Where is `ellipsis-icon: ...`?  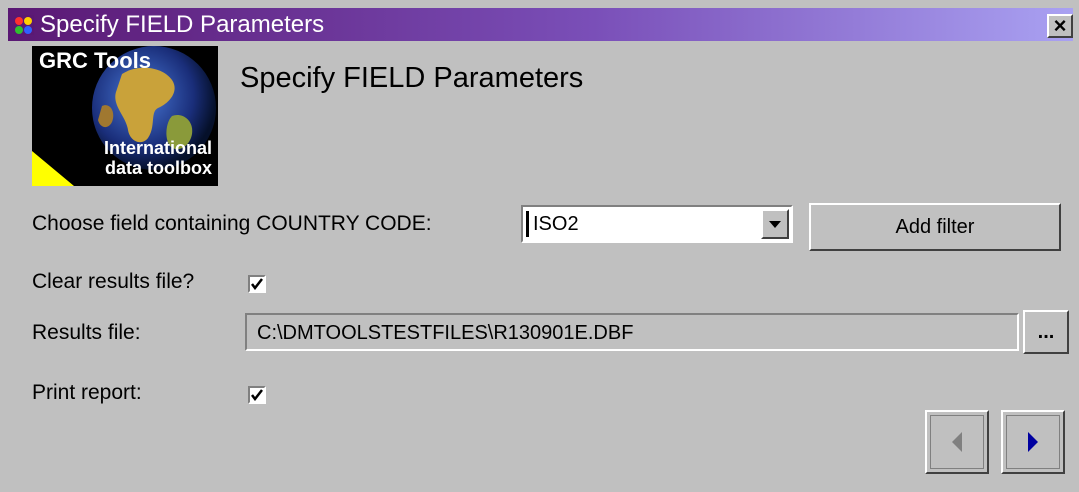
ellipsis-icon: ... is located at coordinates (1046, 331).